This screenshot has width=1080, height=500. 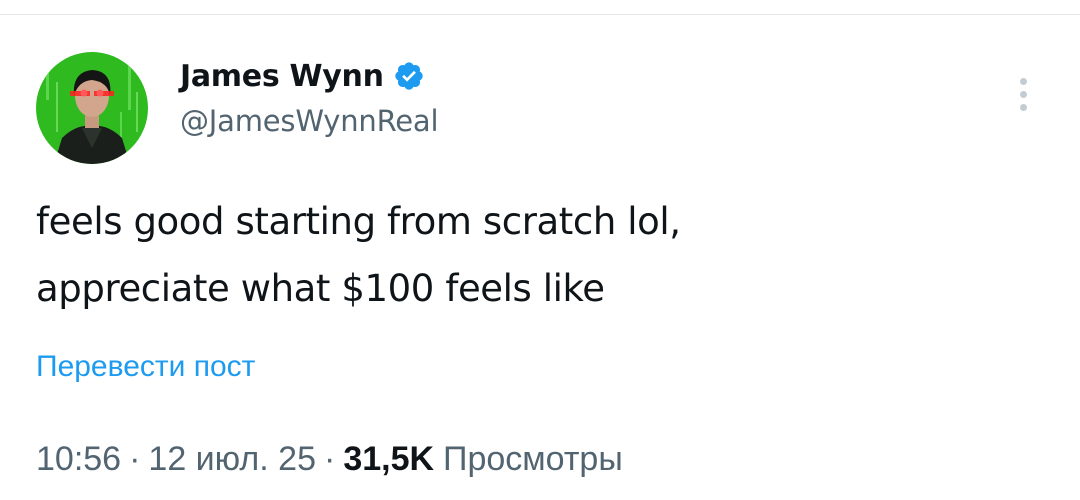 I want to click on top-divider, so click(x=540, y=14).